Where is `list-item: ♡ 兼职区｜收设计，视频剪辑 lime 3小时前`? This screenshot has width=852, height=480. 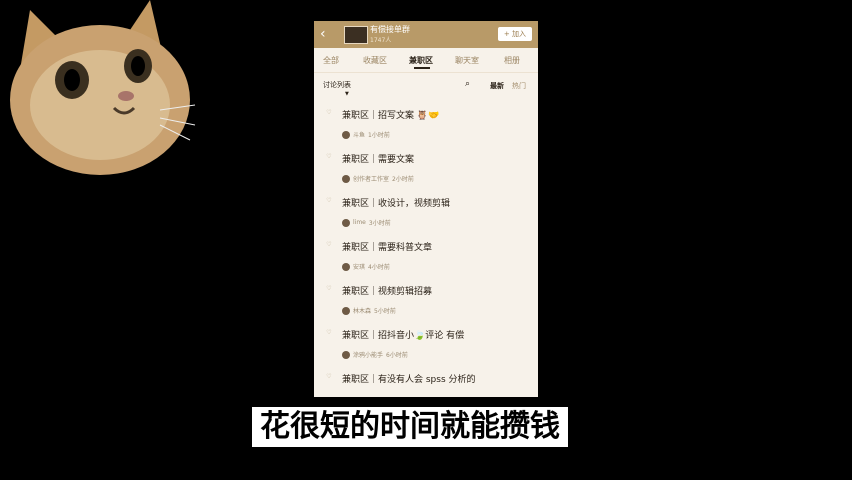
list-item: ♡ 兼职区｜收设计，视频剪辑 lime 3小时前 is located at coordinates (426, 211).